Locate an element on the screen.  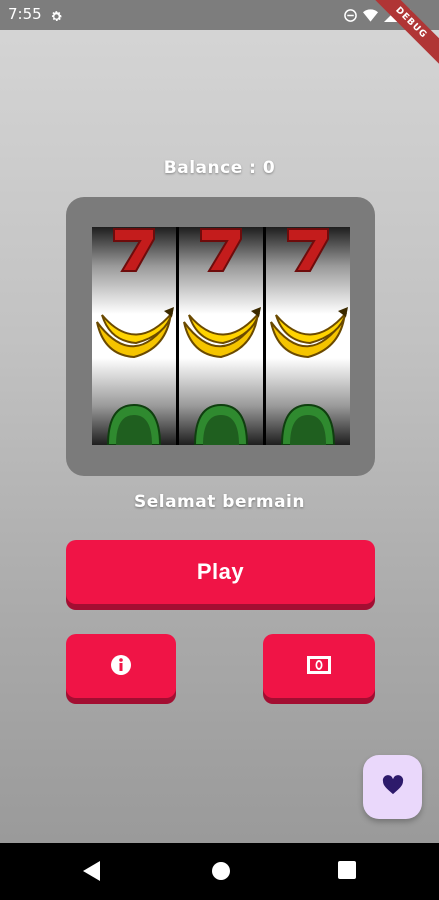
navigation-bar is located at coordinates (219, 871).